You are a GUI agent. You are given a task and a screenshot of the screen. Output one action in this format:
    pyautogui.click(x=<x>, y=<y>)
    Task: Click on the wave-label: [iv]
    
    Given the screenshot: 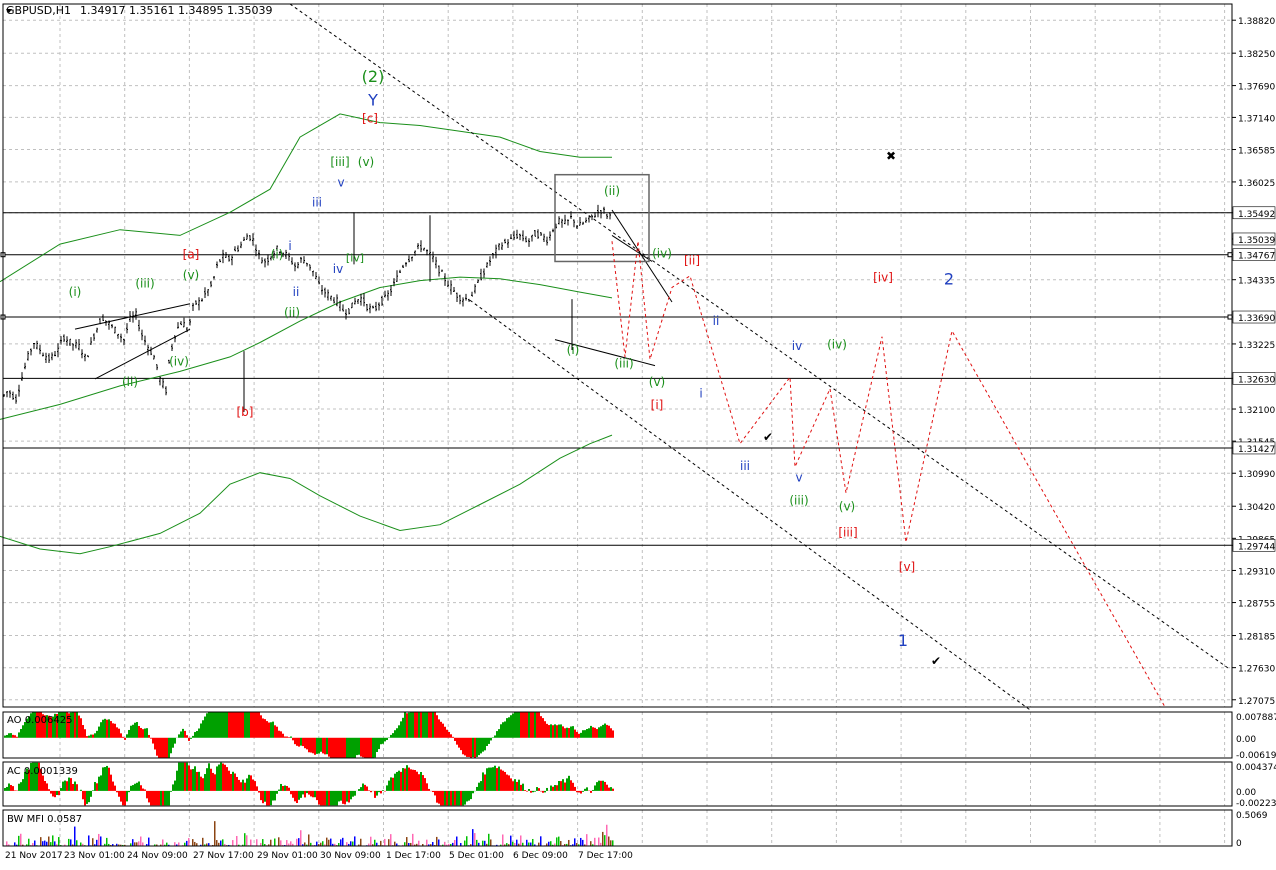 What is the action you would take?
    pyautogui.click(x=883, y=278)
    